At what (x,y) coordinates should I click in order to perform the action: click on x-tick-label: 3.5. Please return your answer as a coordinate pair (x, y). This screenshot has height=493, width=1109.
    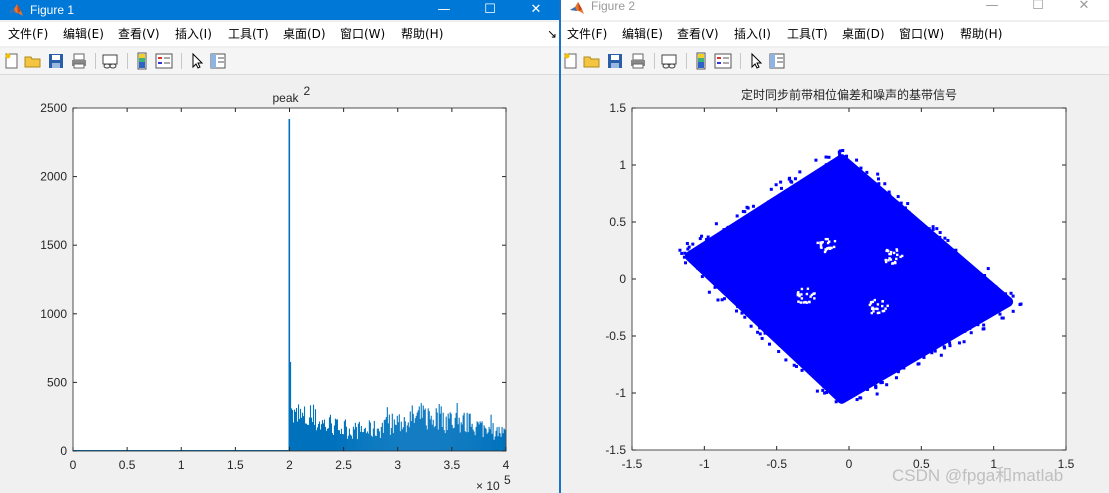
    Looking at the image, I should click on (452, 465).